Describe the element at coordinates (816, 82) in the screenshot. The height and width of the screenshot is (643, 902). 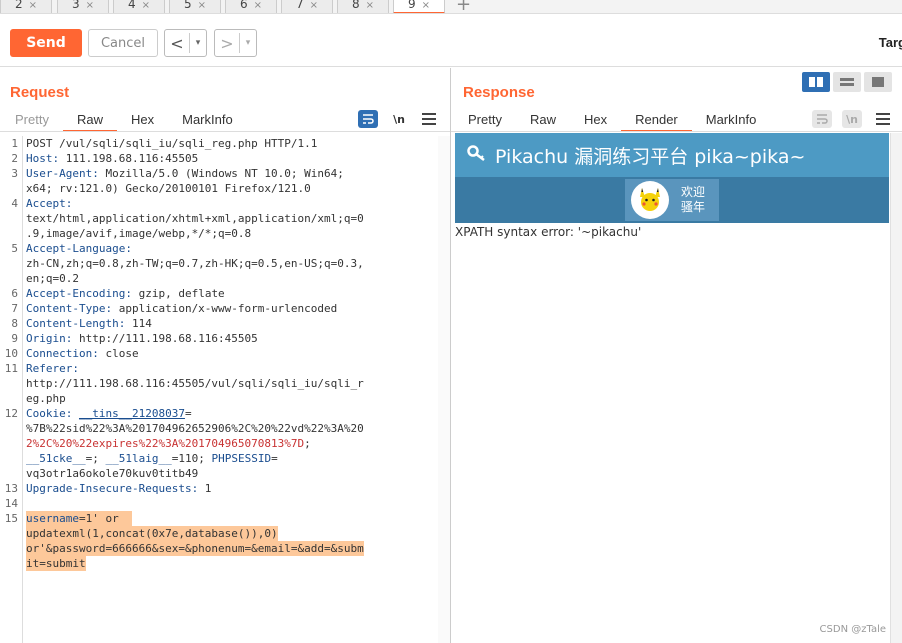
I see `split-columns-icon` at that location.